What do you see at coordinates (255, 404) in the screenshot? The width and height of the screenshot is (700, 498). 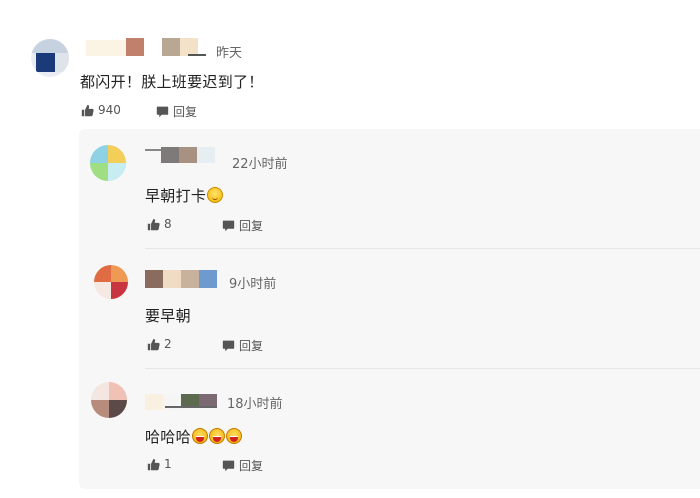 I see `timestamp: 18小时前` at bounding box center [255, 404].